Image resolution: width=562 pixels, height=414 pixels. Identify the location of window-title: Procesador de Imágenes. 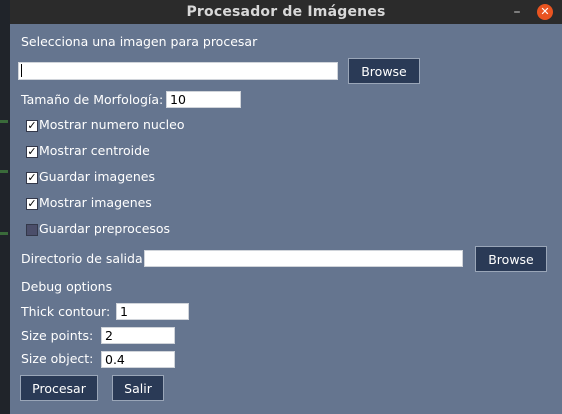
(286, 12).